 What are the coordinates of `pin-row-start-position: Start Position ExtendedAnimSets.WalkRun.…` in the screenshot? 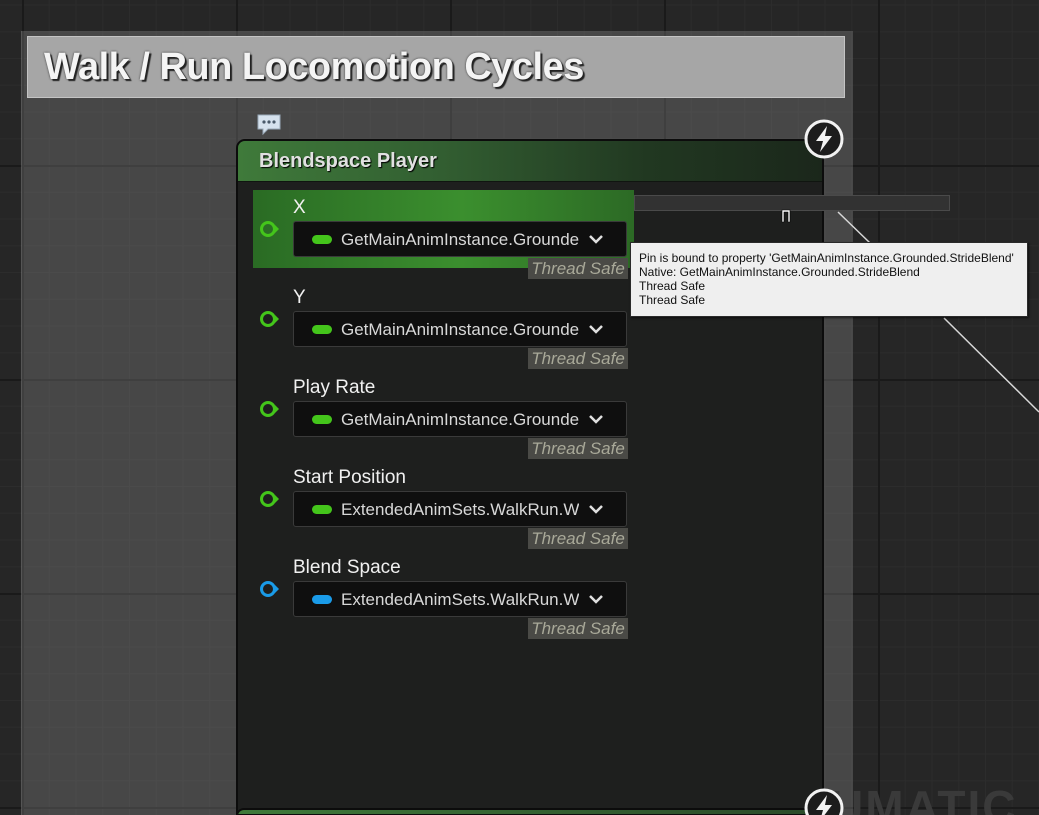 It's located at (443, 504).